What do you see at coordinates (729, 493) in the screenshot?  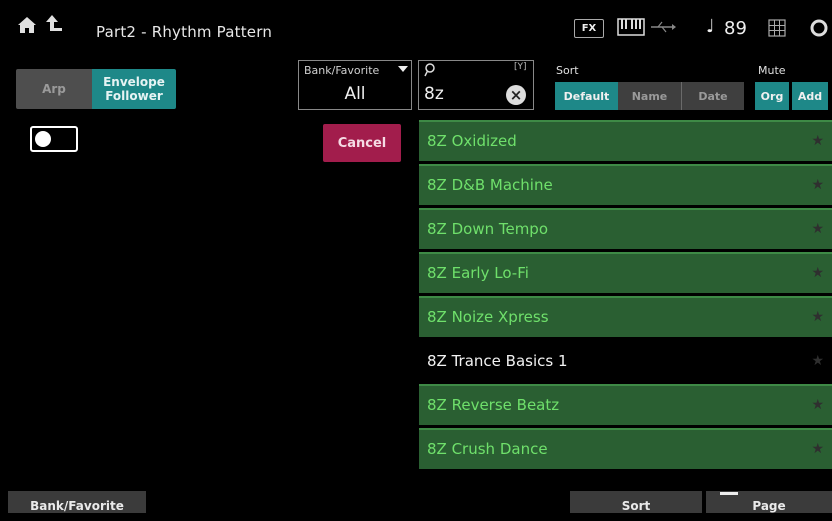 I see `minus-icon` at bounding box center [729, 493].